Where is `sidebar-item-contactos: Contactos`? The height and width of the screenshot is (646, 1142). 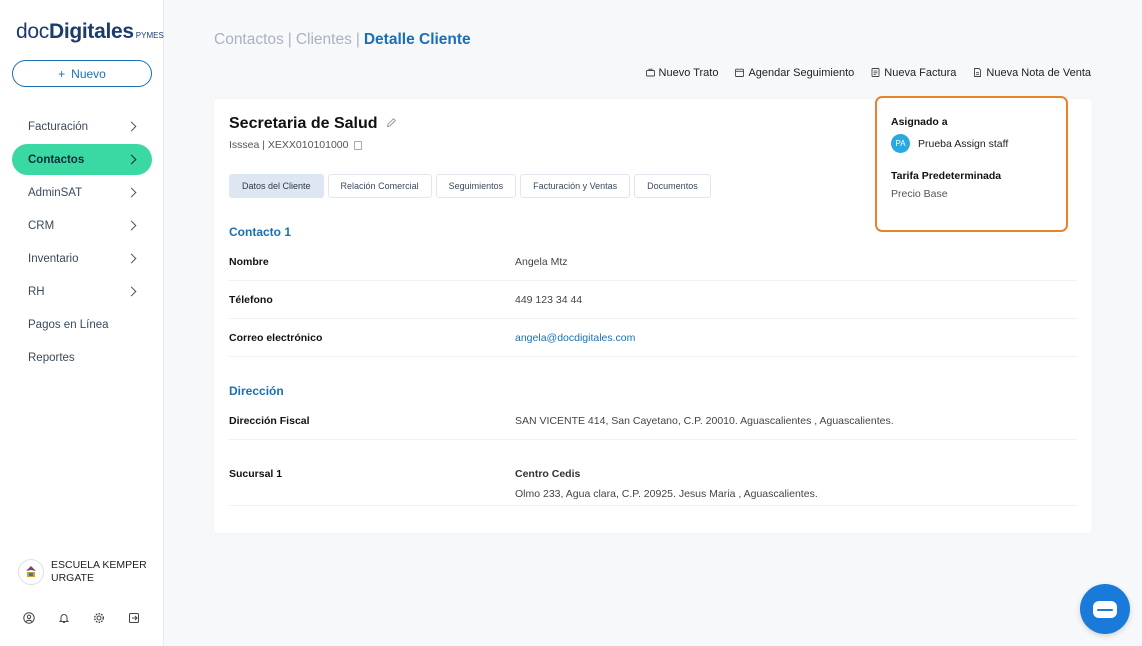
sidebar-item-contactos: Contactos is located at coordinates (82, 159).